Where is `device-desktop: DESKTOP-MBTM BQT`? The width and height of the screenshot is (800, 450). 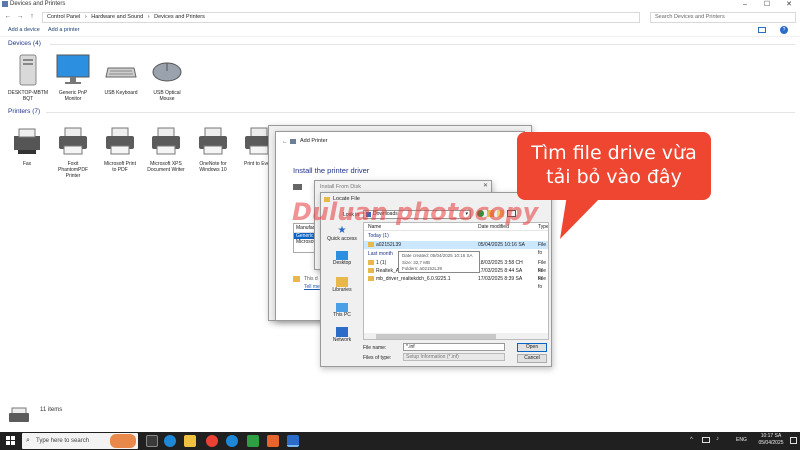
device-desktop: DESKTOP-MBTM BQT is located at coordinates (28, 77).